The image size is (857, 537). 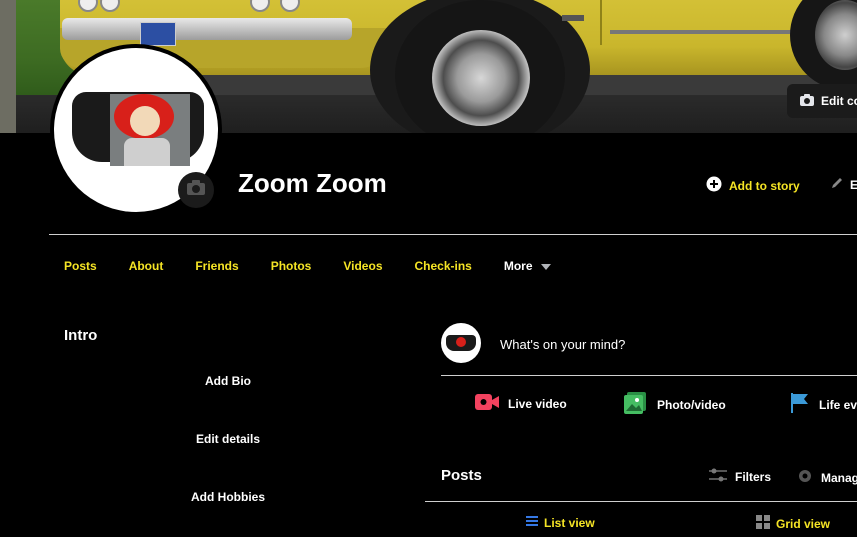 I want to click on door-line, so click(x=601, y=22).